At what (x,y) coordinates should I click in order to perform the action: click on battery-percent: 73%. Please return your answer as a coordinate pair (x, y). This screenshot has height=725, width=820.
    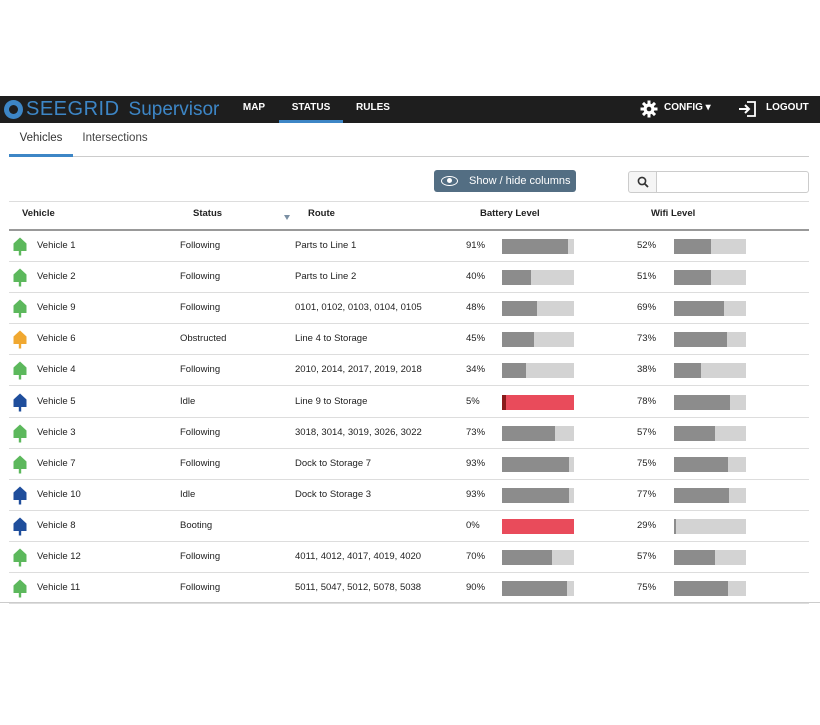
    Looking at the image, I should click on (476, 432).